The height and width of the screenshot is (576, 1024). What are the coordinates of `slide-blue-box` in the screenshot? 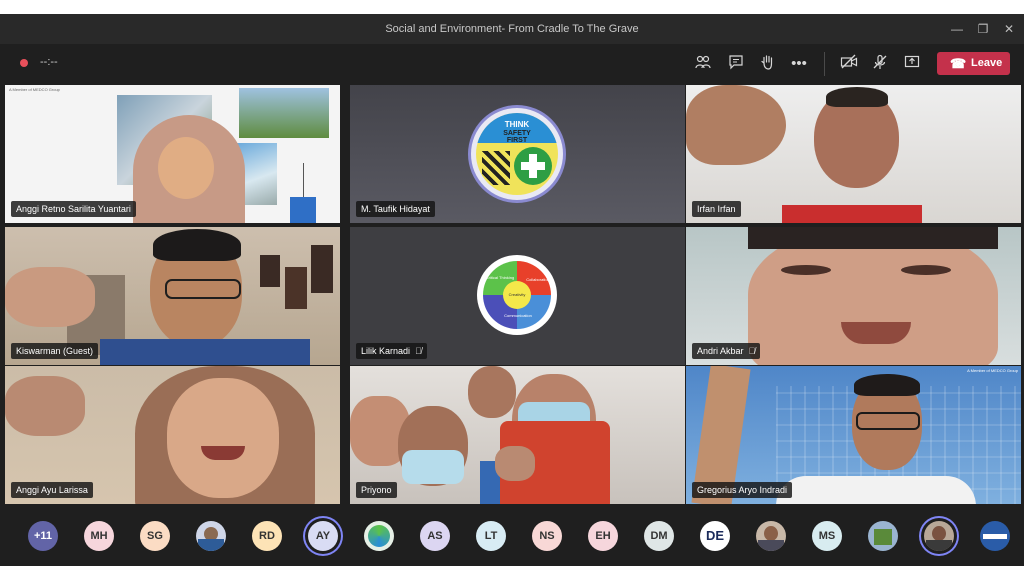 It's located at (303, 210).